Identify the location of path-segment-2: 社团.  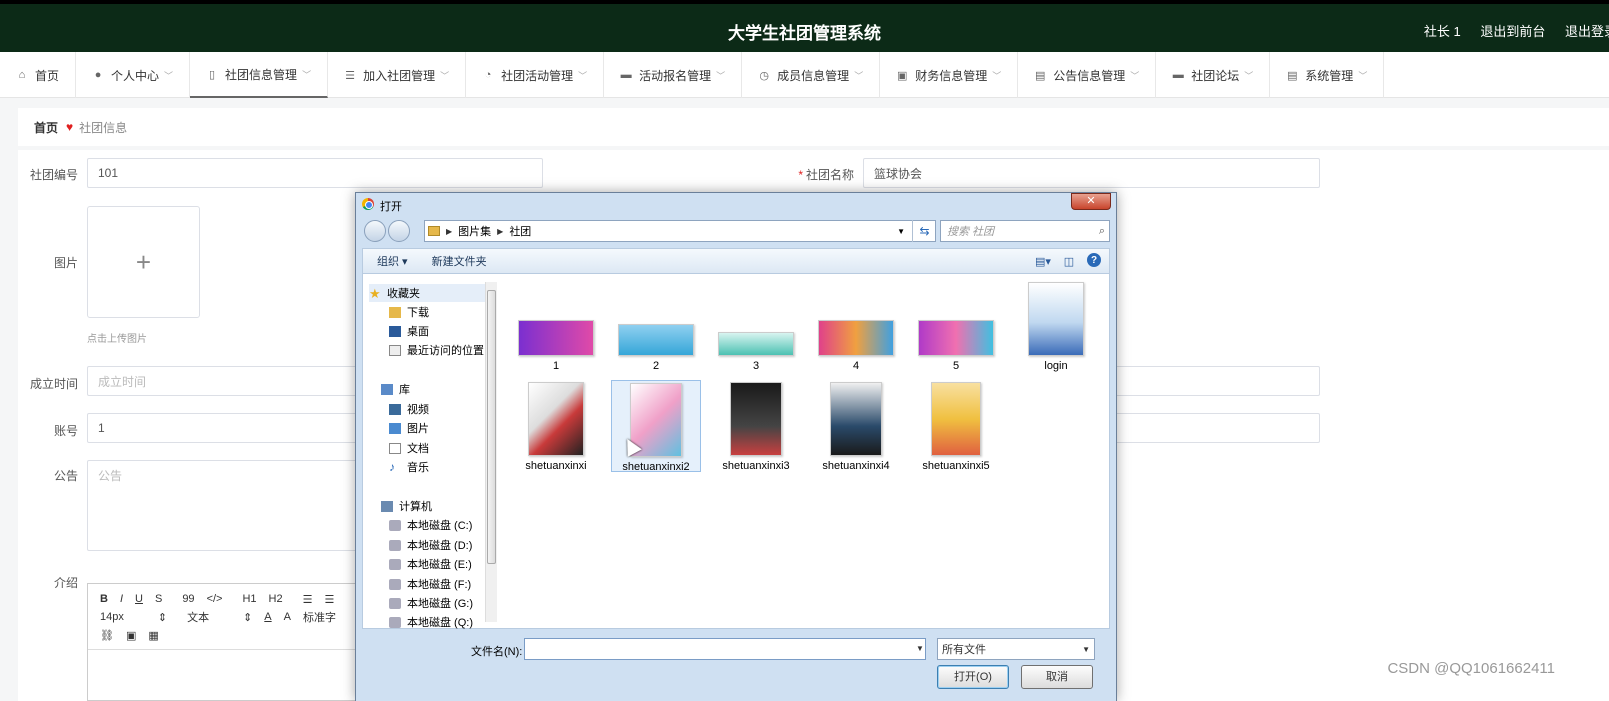
(520, 231).